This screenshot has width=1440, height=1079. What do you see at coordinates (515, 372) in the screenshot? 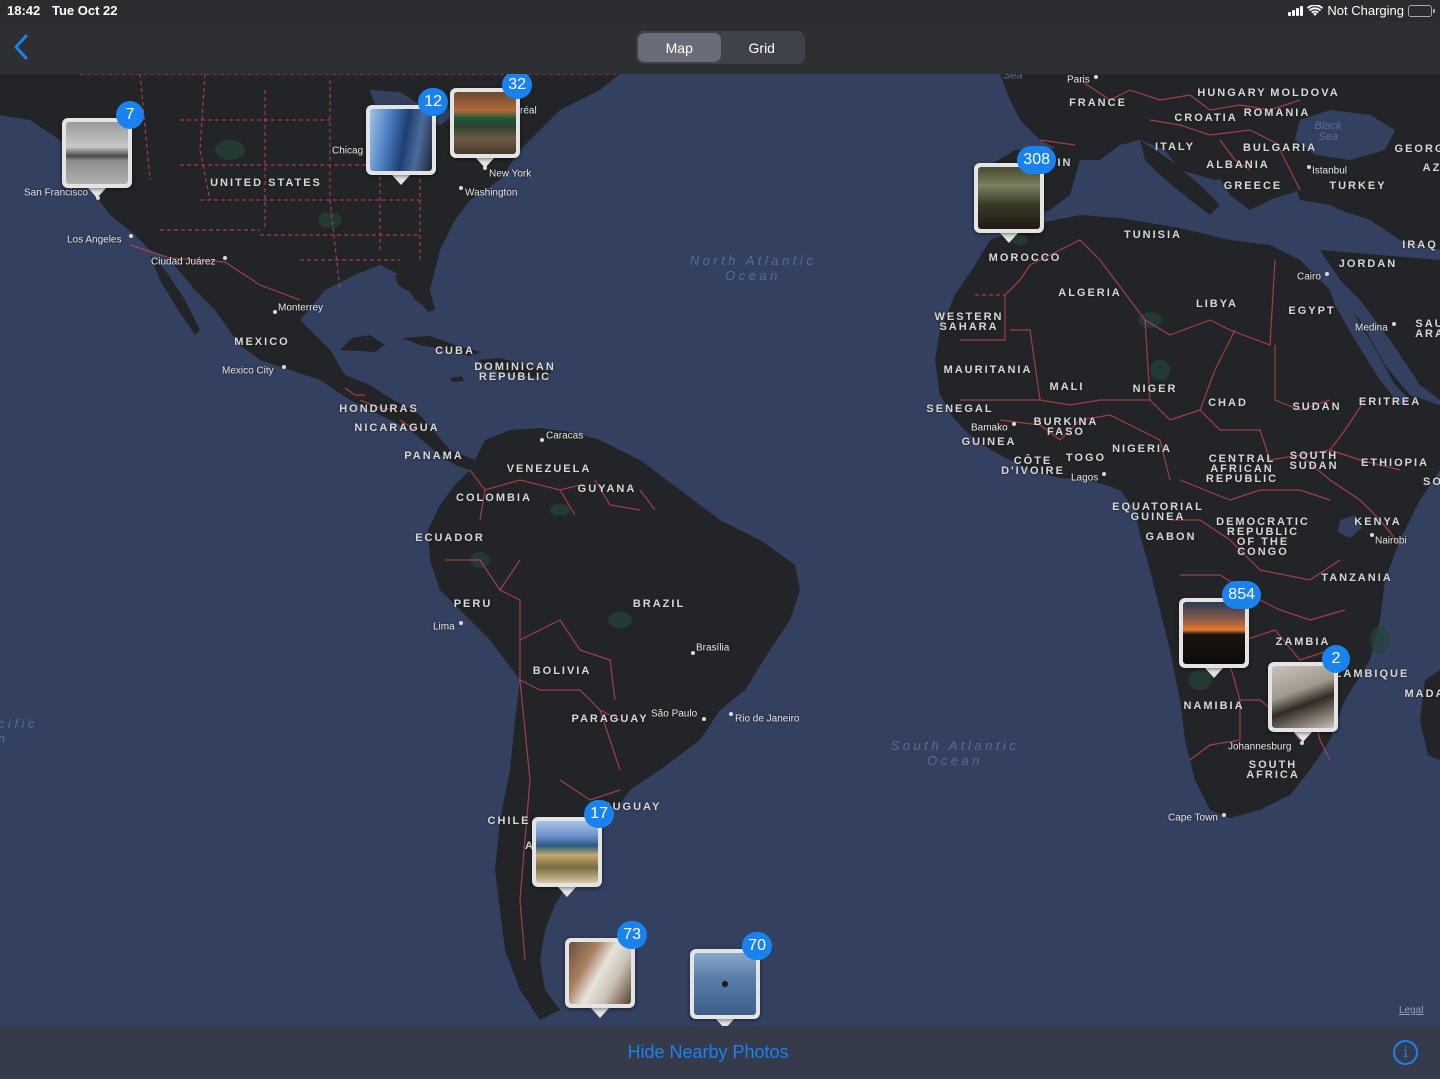
I see `country-label-dominican-republic: DOMINICAN REPUBLIC` at bounding box center [515, 372].